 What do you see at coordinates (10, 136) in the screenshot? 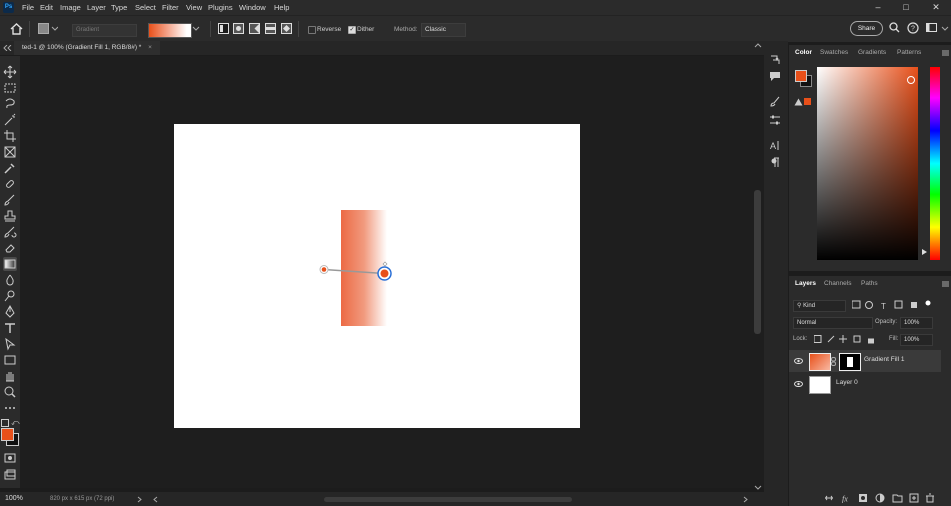
I see `crop-icon` at bounding box center [10, 136].